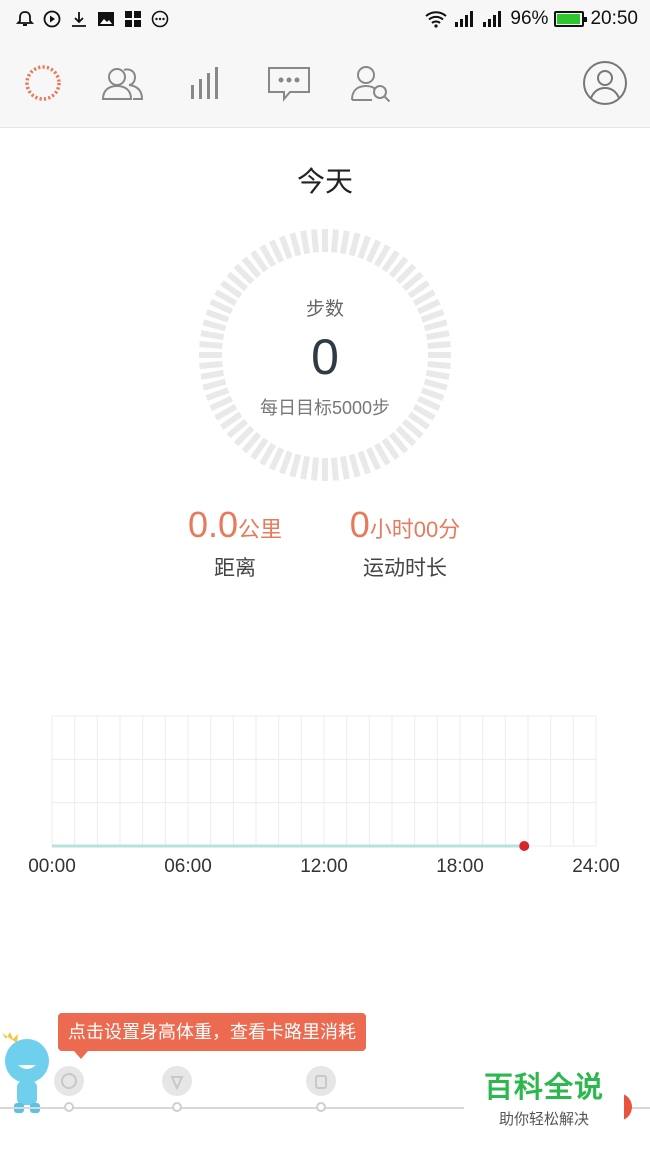 The height and width of the screenshot is (1155, 650). What do you see at coordinates (25, 18) in the screenshot?
I see `alarm-icon` at bounding box center [25, 18].